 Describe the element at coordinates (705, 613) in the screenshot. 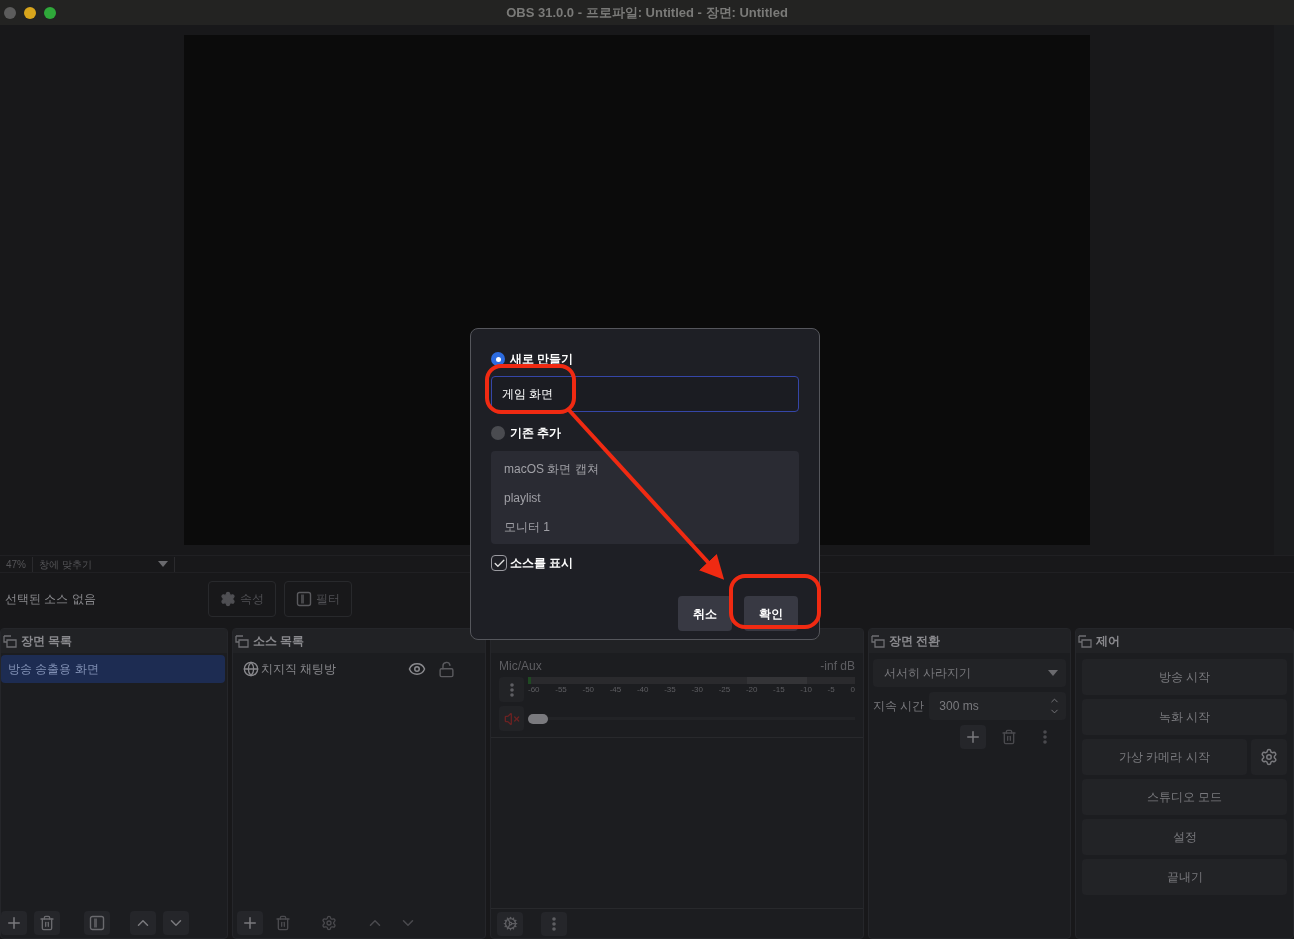

I see `cancel-button: 취소` at that location.